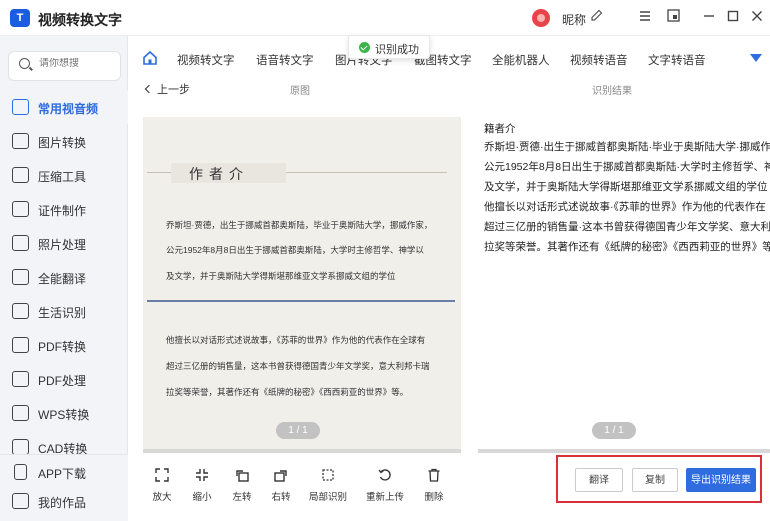  Describe the element at coordinates (162, 497) in the screenshot. I see `toolbar-label: 放大` at that location.